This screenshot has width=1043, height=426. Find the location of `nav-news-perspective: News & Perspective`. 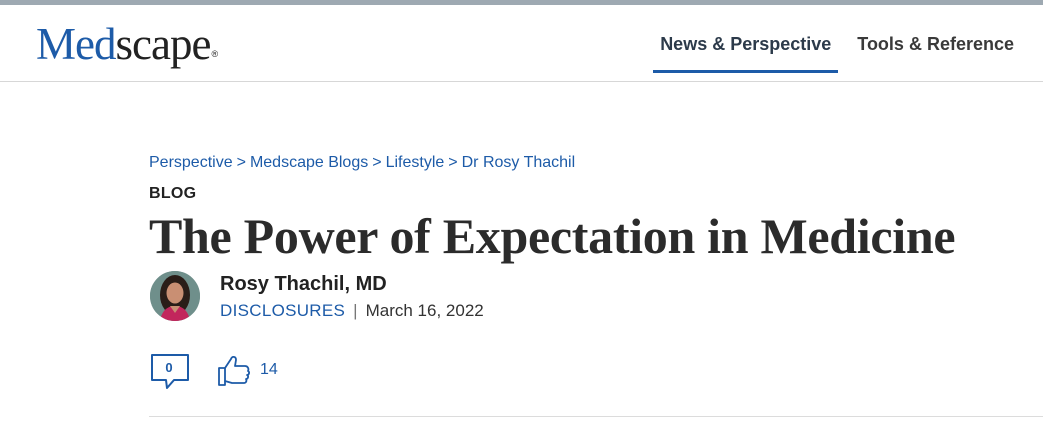

nav-news-perspective: News & Perspective is located at coordinates (746, 43).